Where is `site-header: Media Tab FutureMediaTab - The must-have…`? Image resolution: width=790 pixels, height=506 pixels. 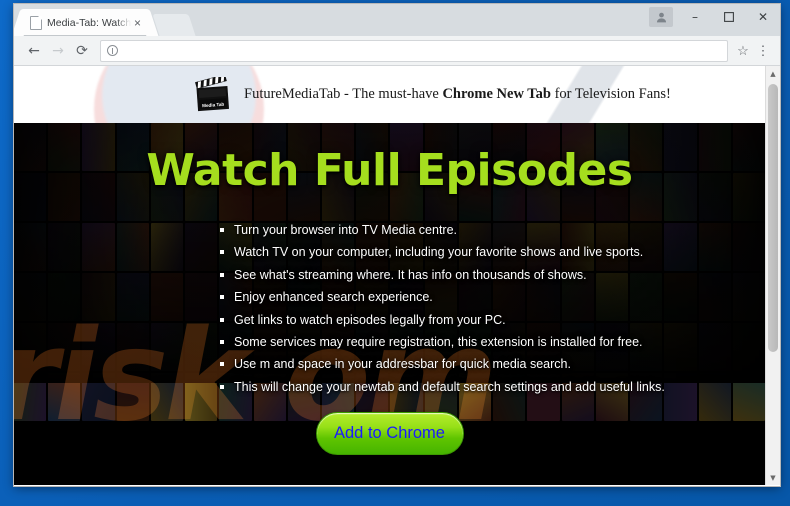
site-header: Media Tab FutureMediaTab - The must-have… is located at coordinates (389, 94).